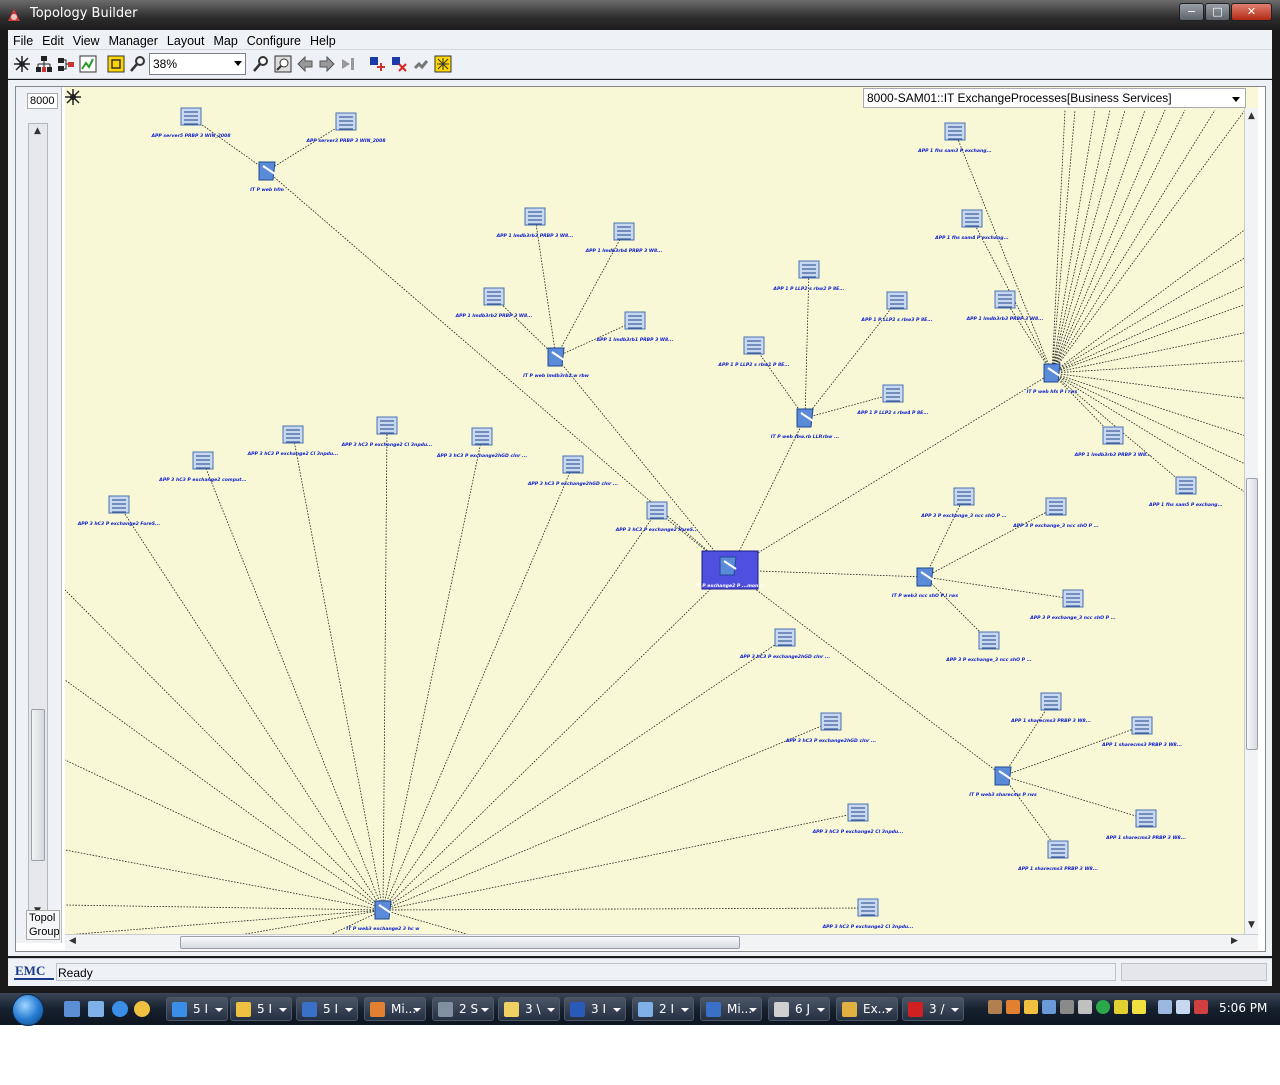  Describe the element at coordinates (185, 40) in the screenshot. I see `menu-layout: Layout` at that location.